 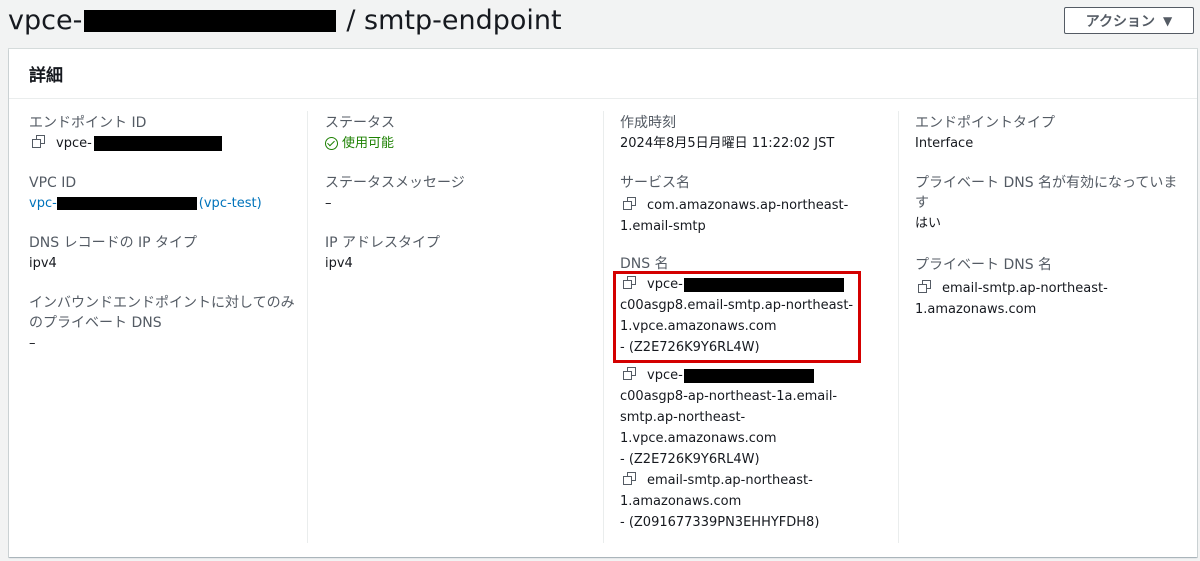 What do you see at coordinates (1046, 193) in the screenshot?
I see `private-dns-enabled-label: プライベート DNS 名が有効になっています` at bounding box center [1046, 193].